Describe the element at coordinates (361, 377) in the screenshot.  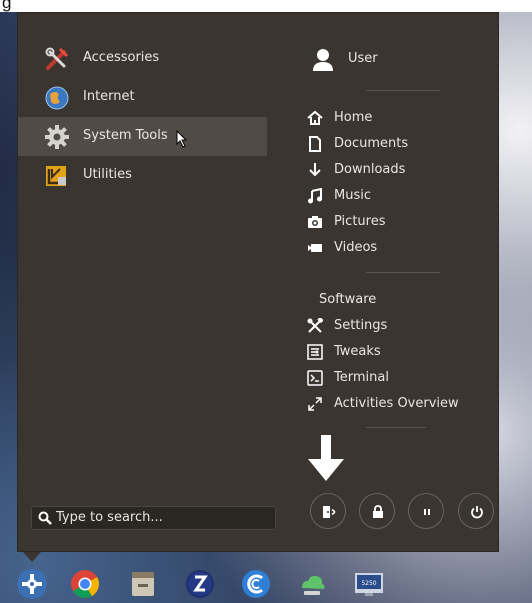
I see `software-label: Terminal` at that location.